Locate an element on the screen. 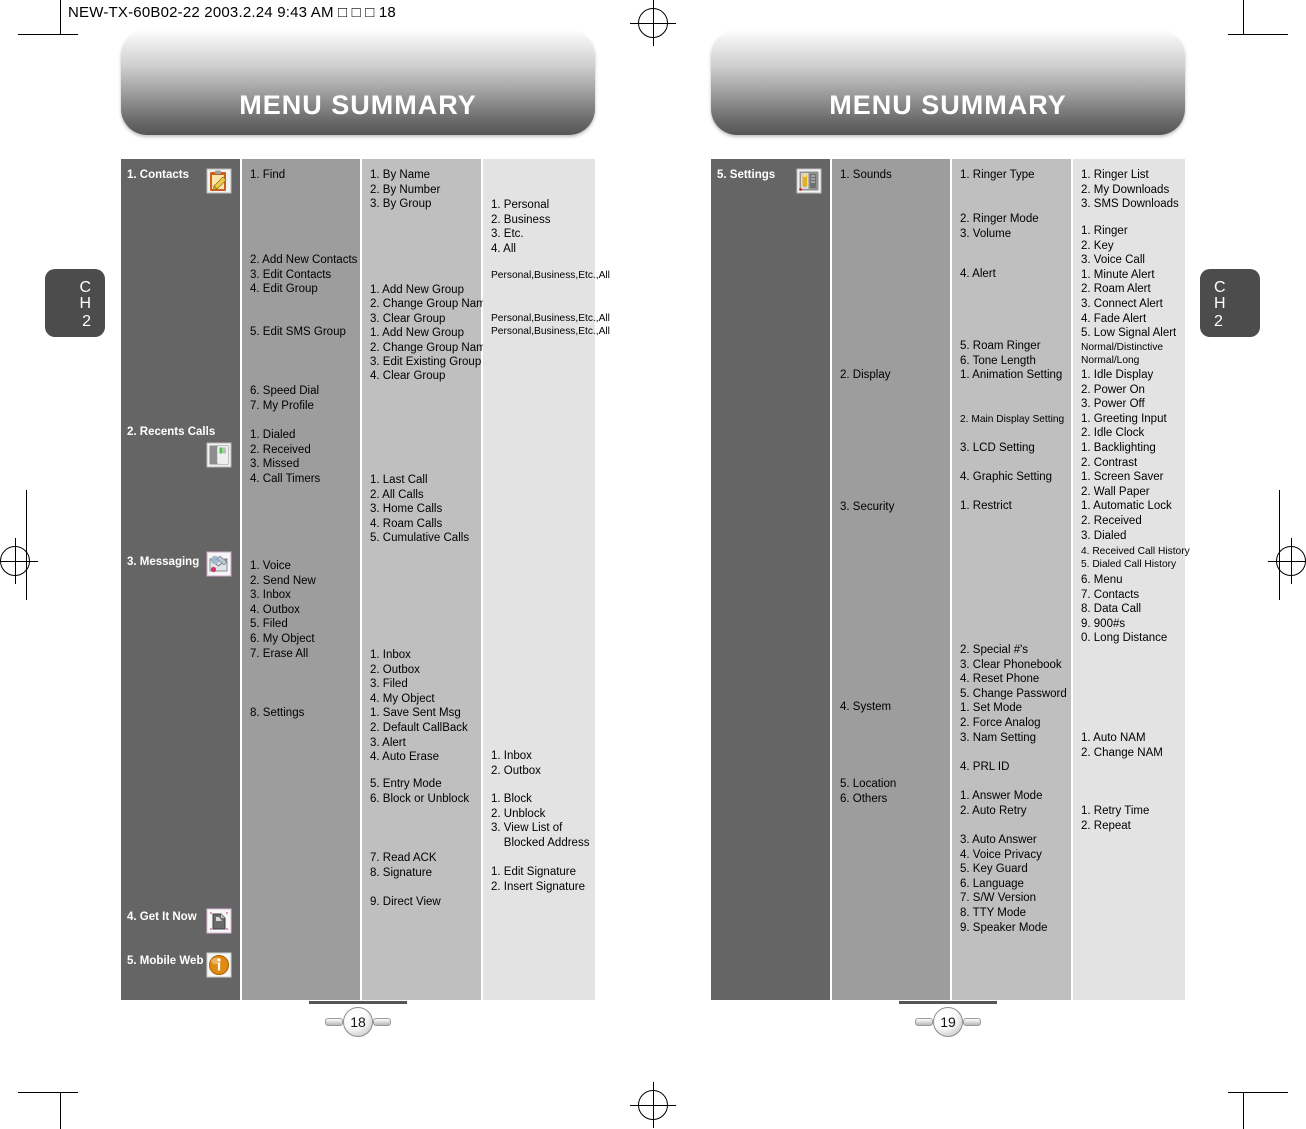 The image size is (1306, 1129). submenu-group: 1. By Name 2. By Number 3. By Group is located at coordinates (405, 190).